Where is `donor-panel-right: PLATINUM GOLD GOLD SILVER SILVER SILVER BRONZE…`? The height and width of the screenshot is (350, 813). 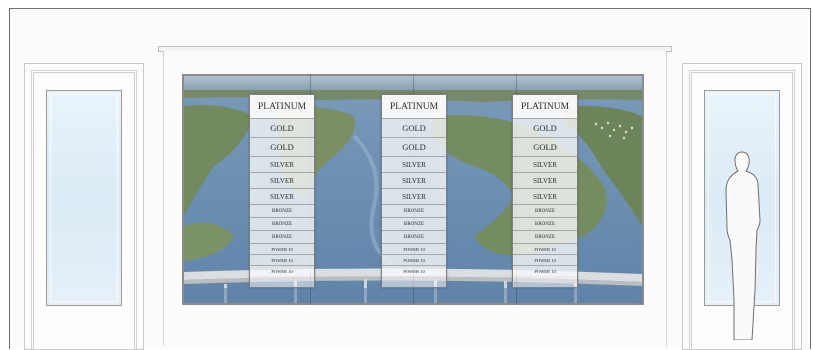
donor-panel-right: PLATINUM GOLD GOLD SILVER SILVER SILVER BRONZE… is located at coordinates (545, 191).